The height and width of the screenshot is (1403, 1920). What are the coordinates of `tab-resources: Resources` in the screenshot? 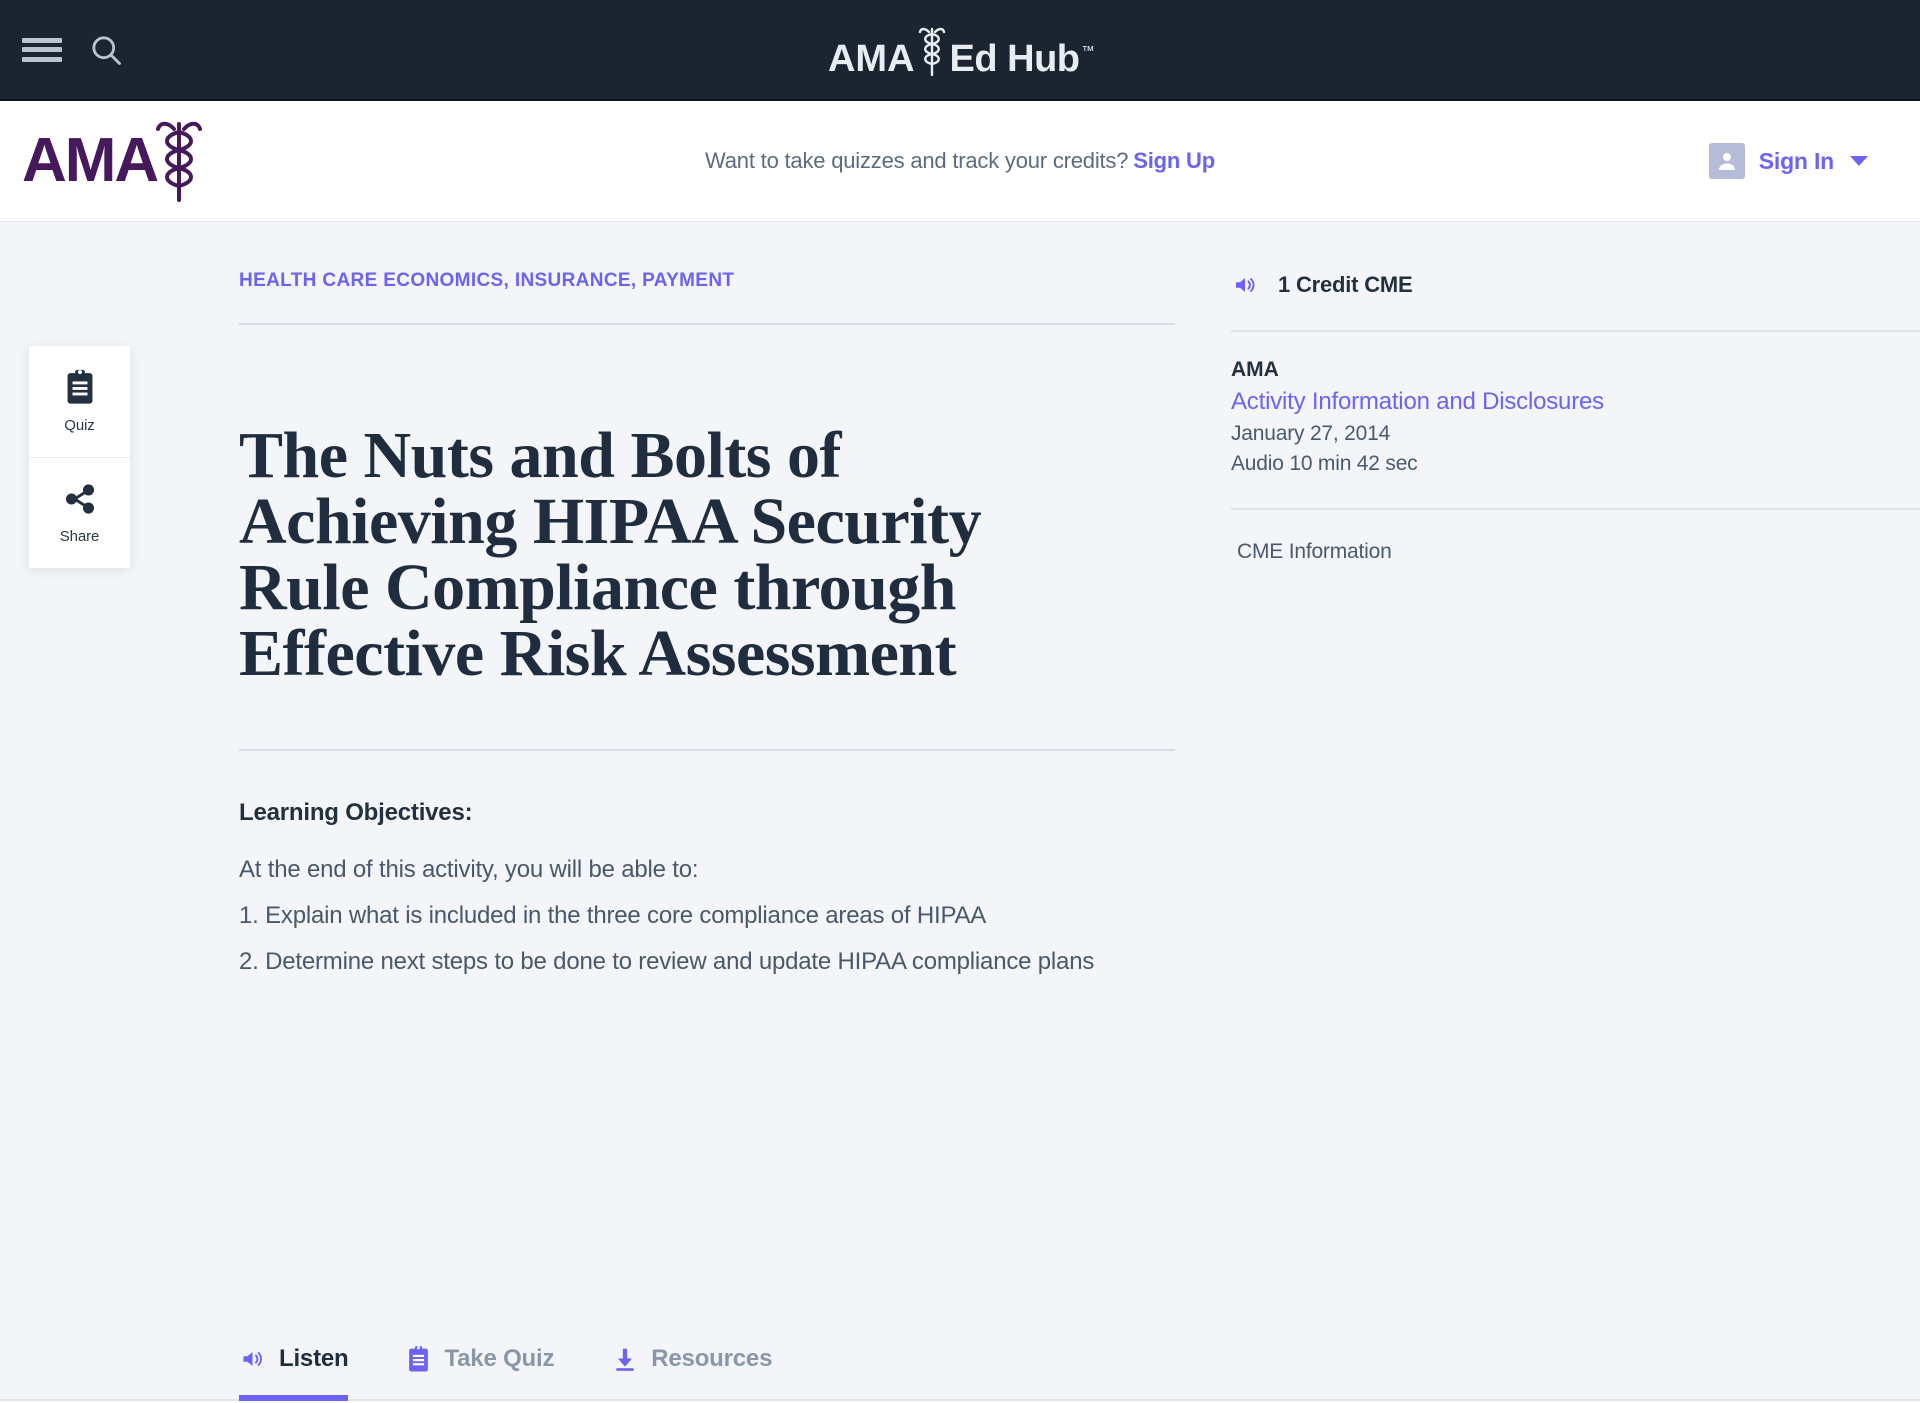 It's located at (692, 1373).